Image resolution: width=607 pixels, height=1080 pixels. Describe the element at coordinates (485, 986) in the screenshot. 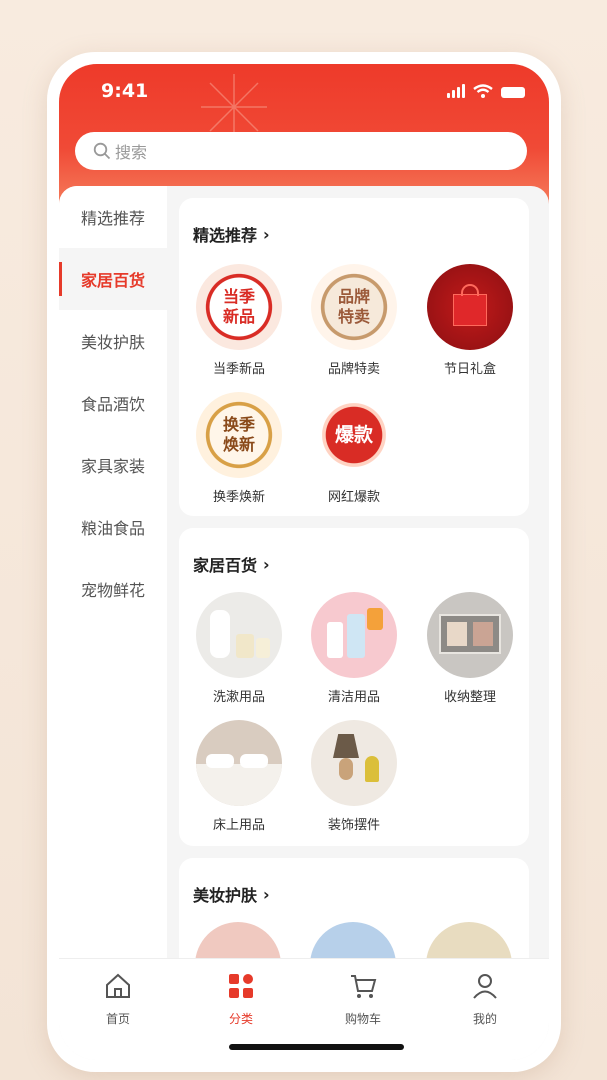

I see `user-icon` at that location.